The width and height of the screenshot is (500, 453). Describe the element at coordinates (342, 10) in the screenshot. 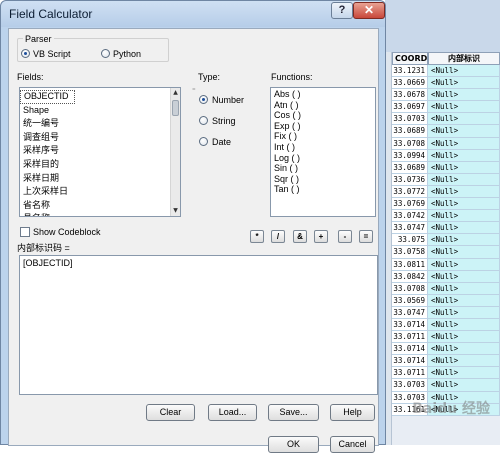

I see `title-help-button: ?` at that location.